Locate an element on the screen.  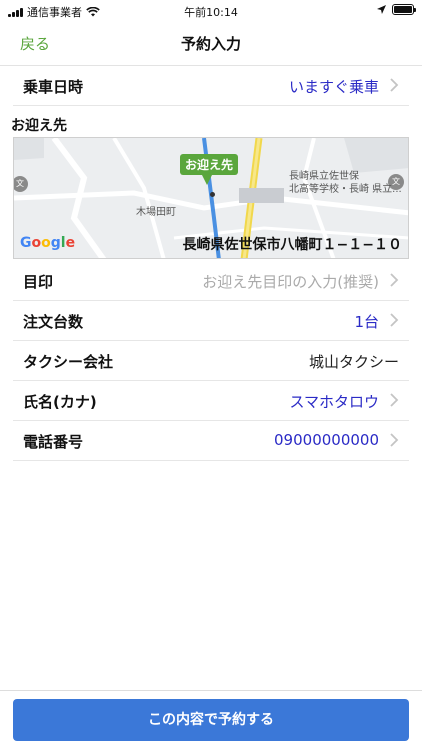
status-right is located at coordinates (396, 9).